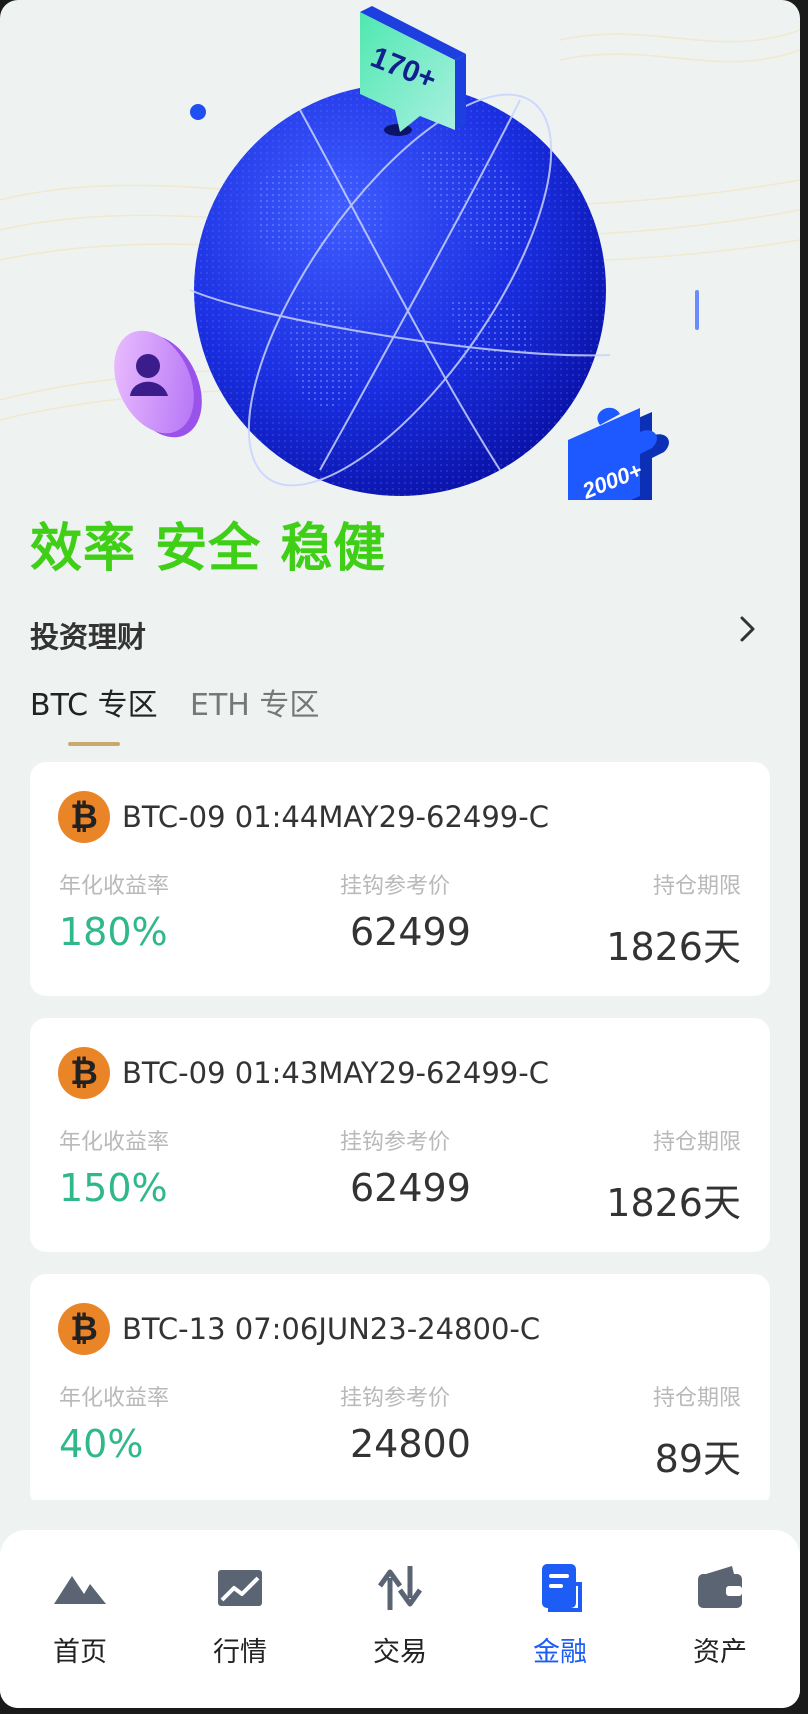 This screenshot has width=808, height=1714. Describe the element at coordinates (88, 637) in the screenshot. I see `section-title: 投资理财` at that location.